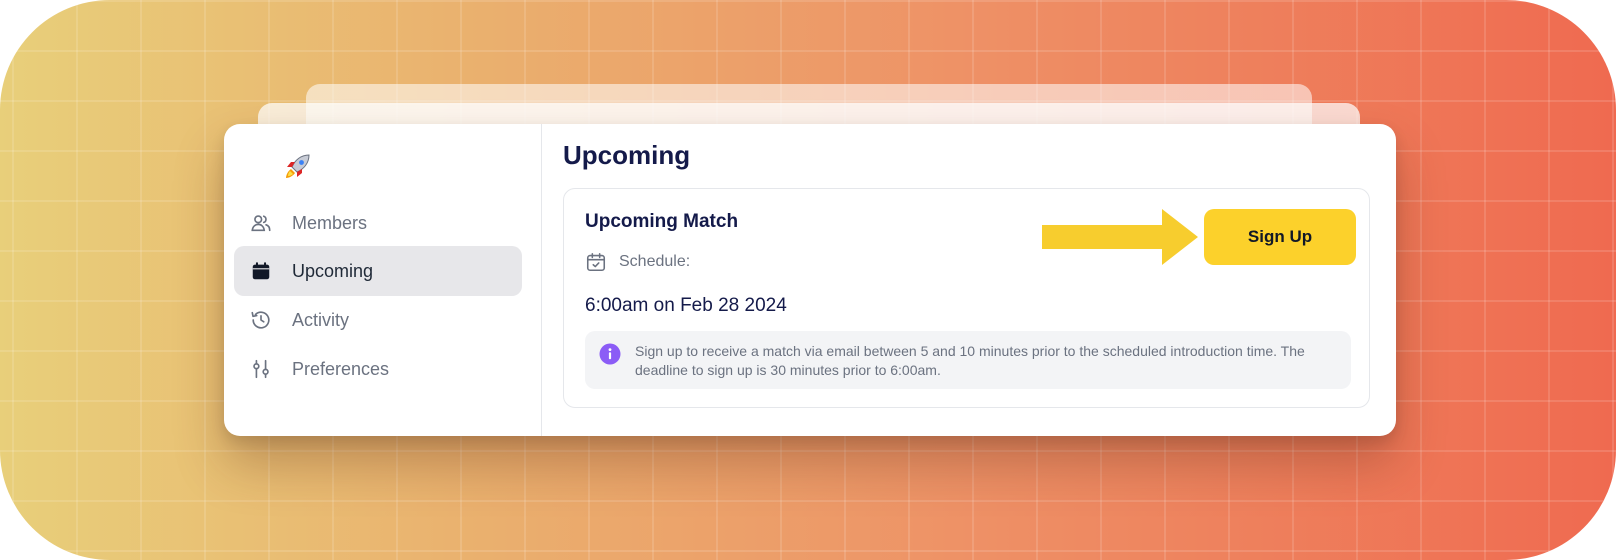 Image resolution: width=1616 pixels, height=560 pixels. What do you see at coordinates (596, 262) in the screenshot?
I see `calendar-check-icon` at bounding box center [596, 262].